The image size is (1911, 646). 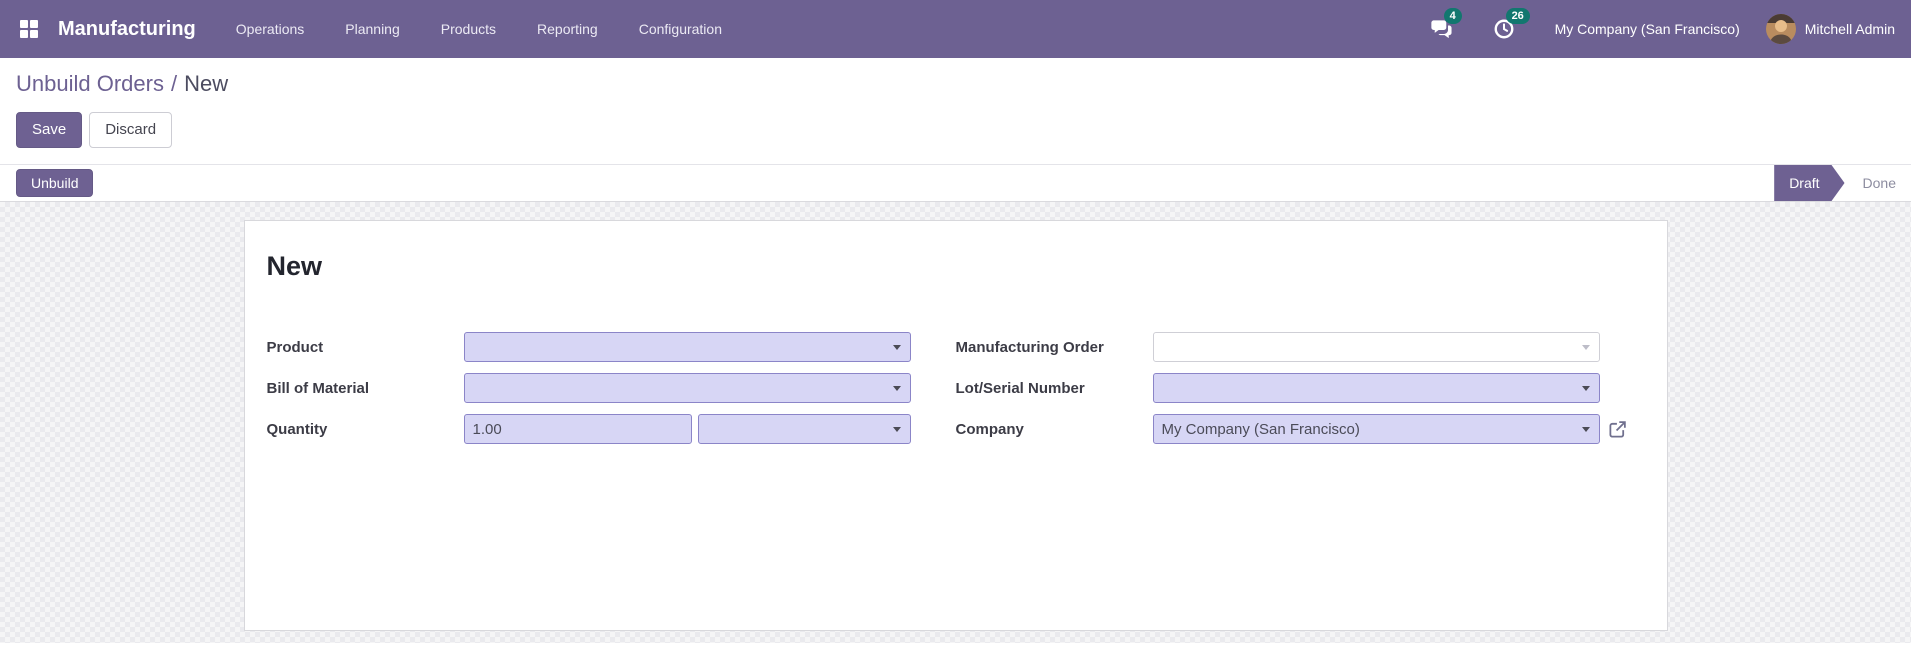 I want to click on apps-menu-button, so click(x=29, y=29).